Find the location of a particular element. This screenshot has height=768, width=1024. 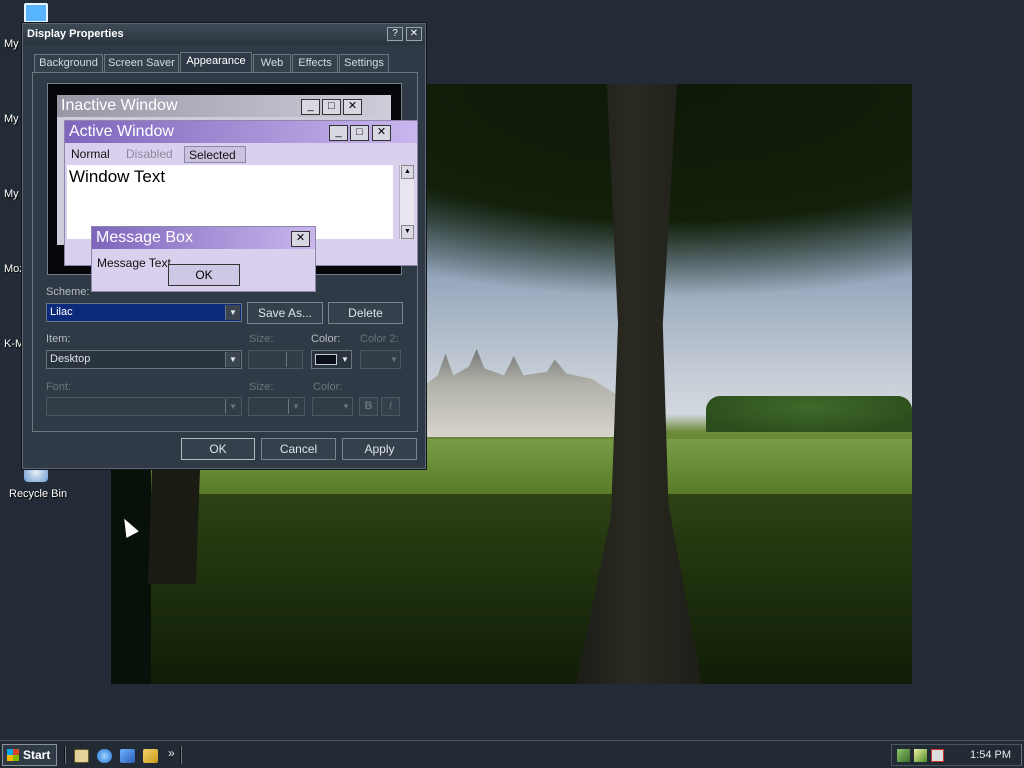

help-button: ? is located at coordinates (395, 34).